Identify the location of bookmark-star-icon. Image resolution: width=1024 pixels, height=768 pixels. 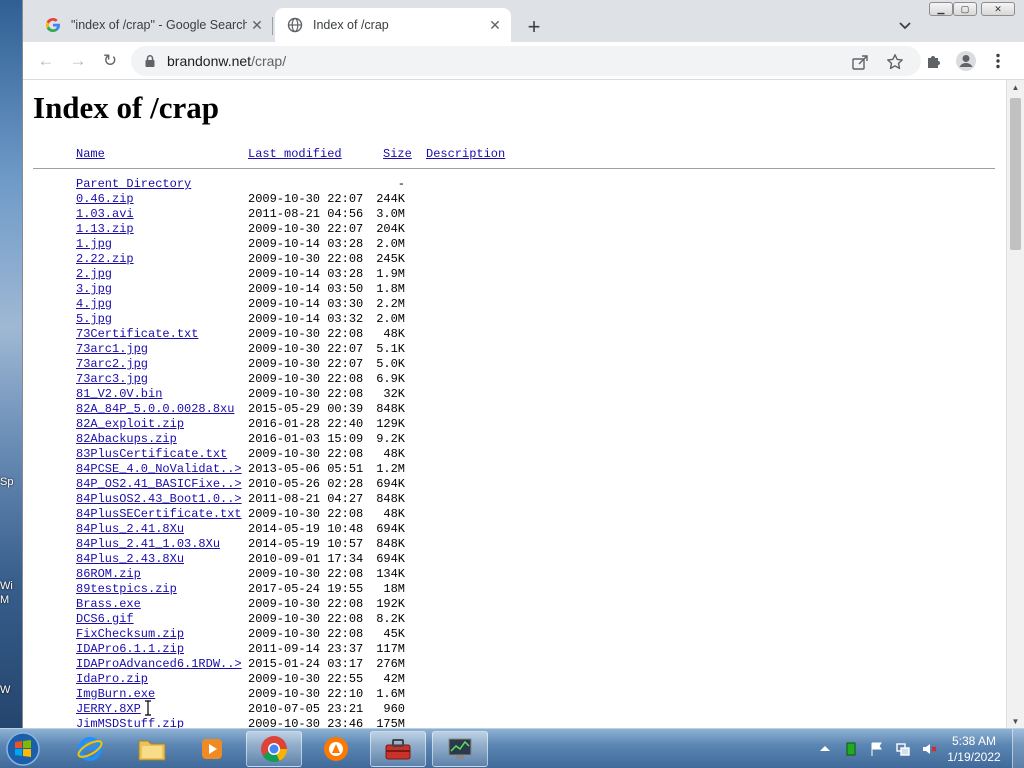
(895, 62).